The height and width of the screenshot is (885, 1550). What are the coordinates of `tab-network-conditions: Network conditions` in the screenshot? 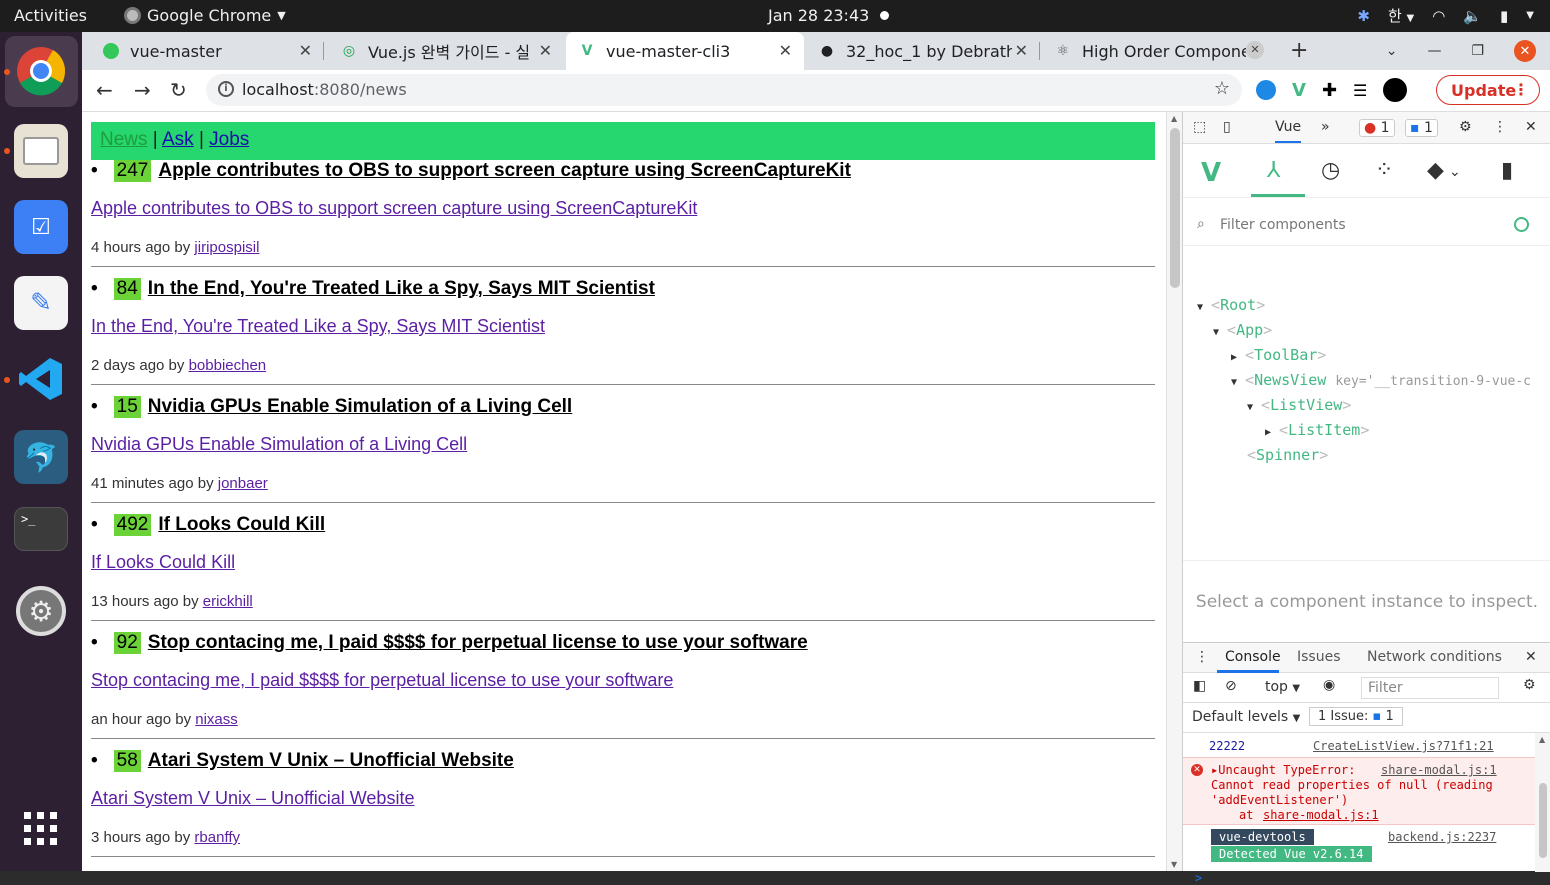 It's located at (1434, 657).